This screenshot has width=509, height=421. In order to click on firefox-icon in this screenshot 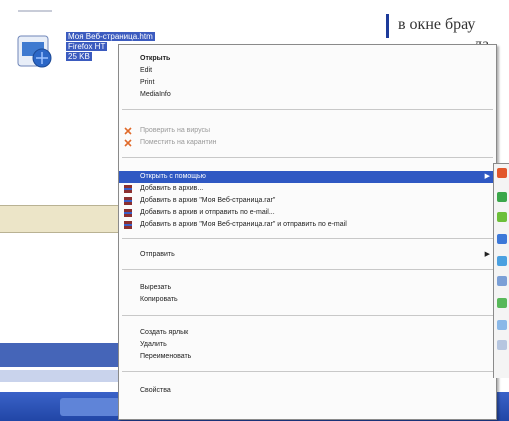, I will do `click(502, 173)`.